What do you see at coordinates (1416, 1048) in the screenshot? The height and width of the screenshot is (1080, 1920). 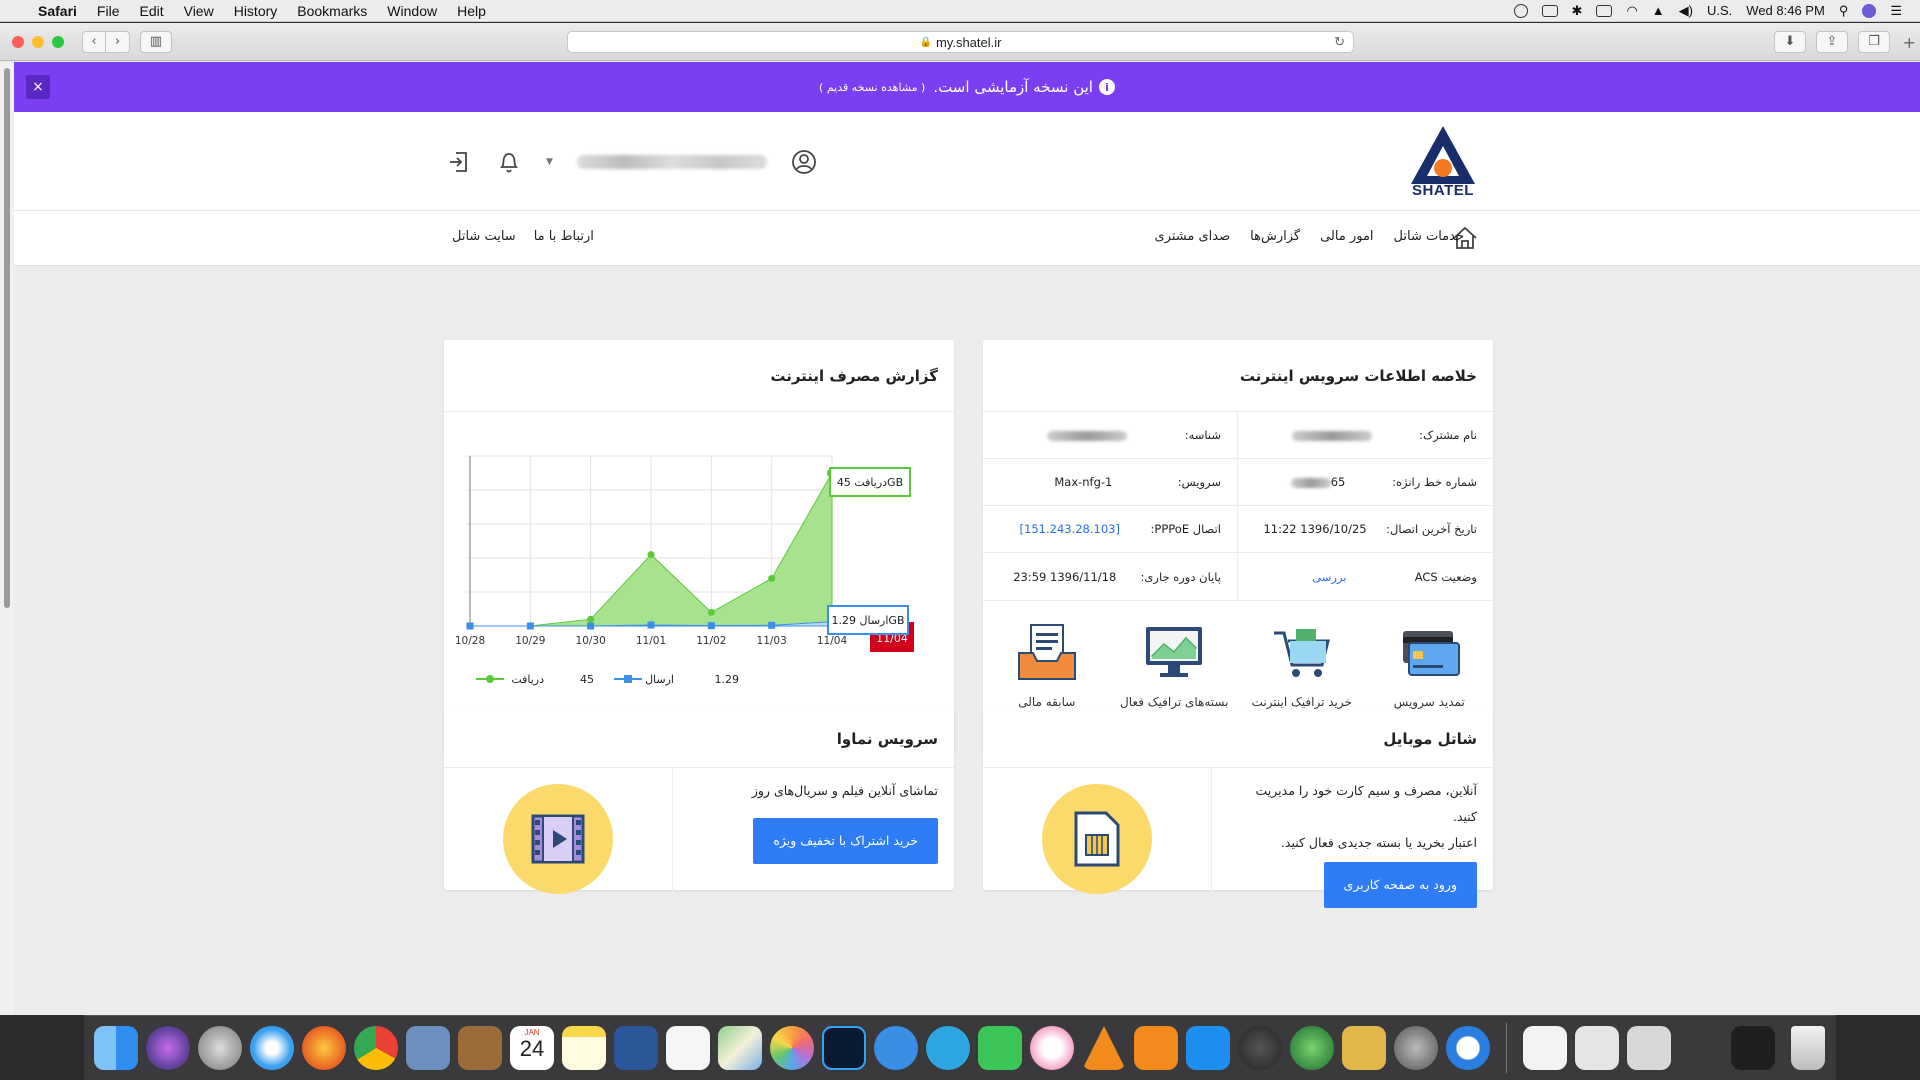 I see `system-preferences-icon` at bounding box center [1416, 1048].